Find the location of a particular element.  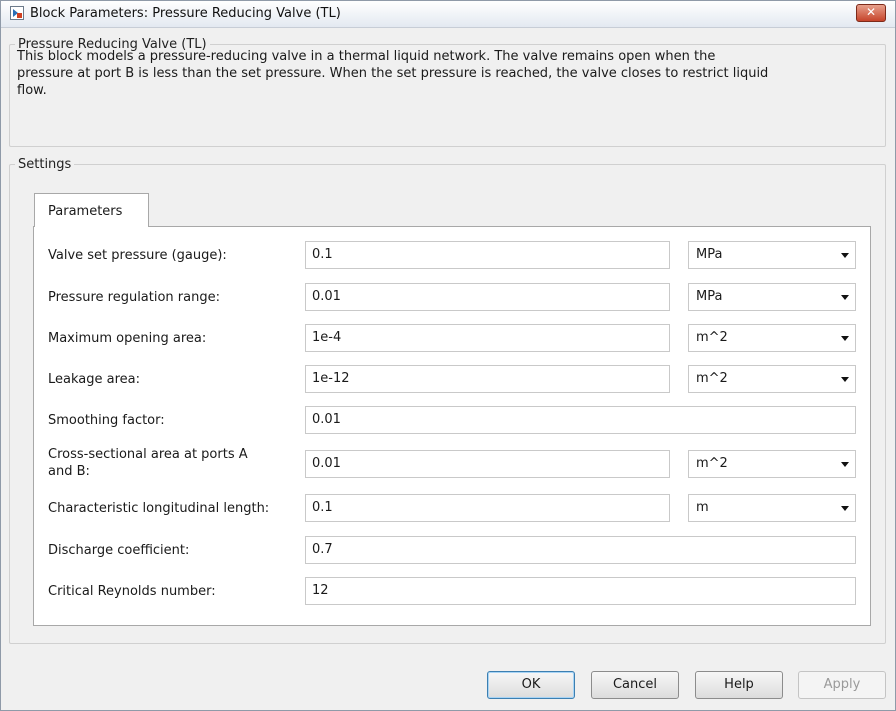

description-line: flow. is located at coordinates (32, 90).